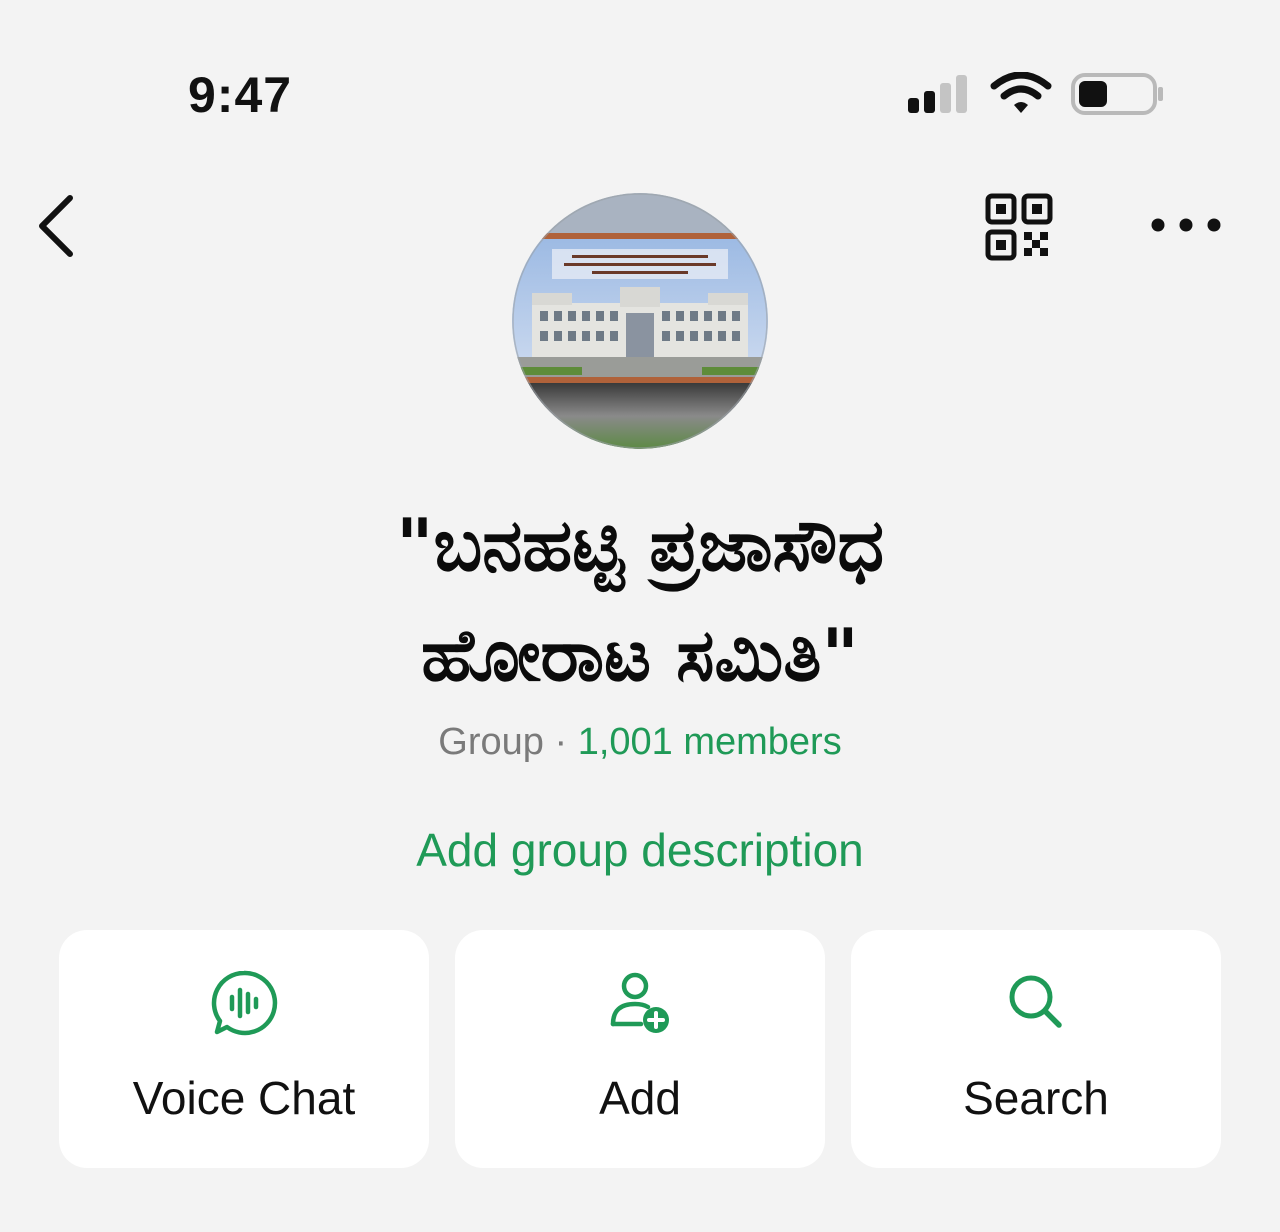  Describe the element at coordinates (1021, 92) in the screenshot. I see `wifi-icon` at that location.